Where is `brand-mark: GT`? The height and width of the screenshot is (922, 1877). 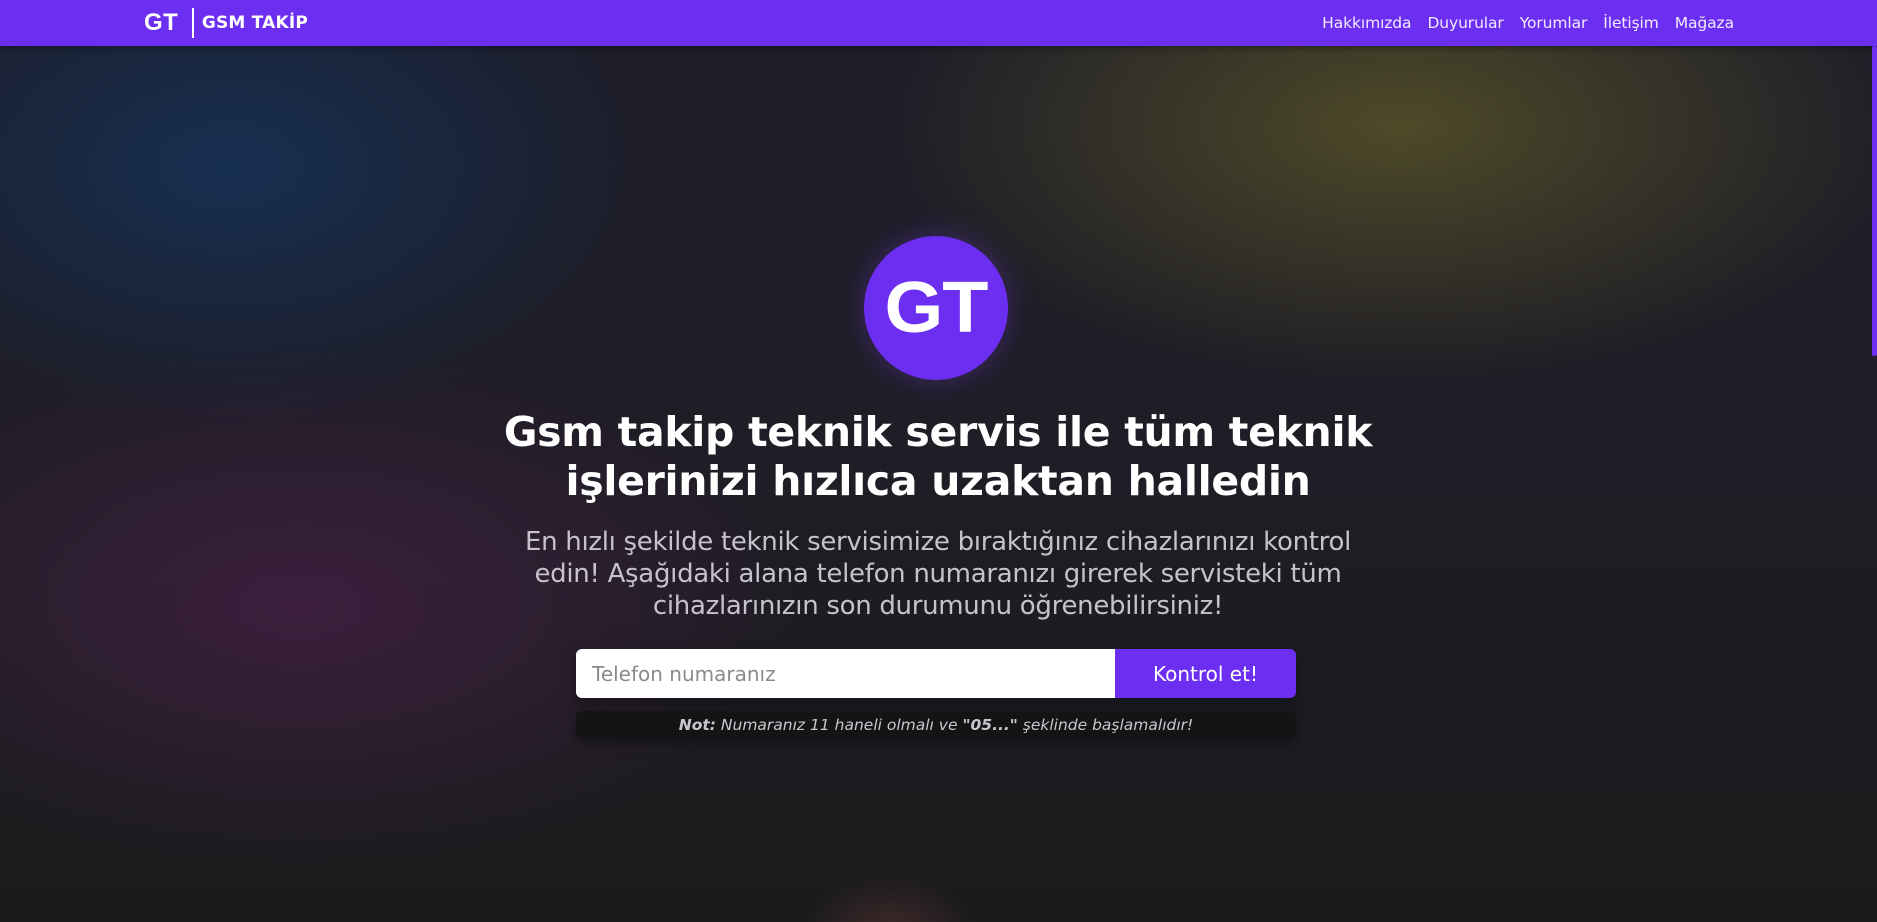 brand-mark: GT is located at coordinates (161, 22).